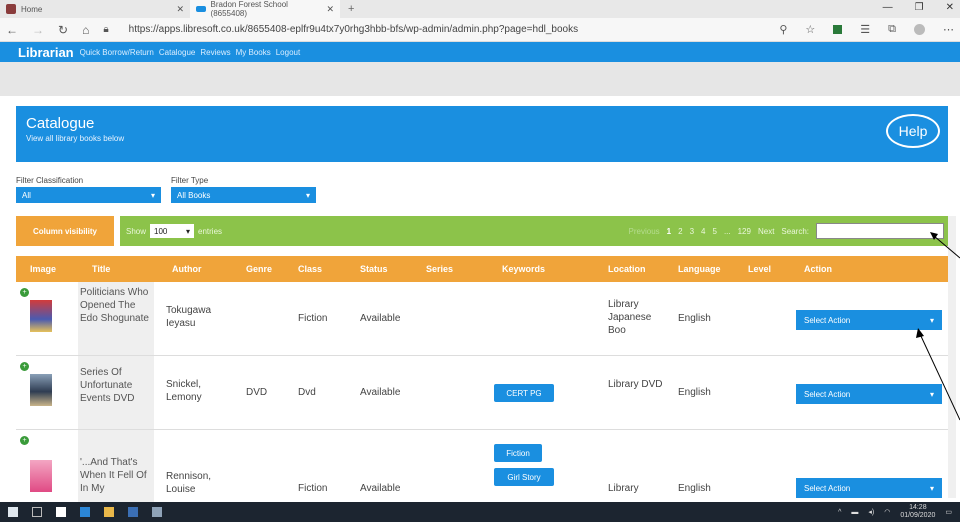 The width and height of the screenshot is (960, 522). I want to click on col-language: Language, so click(699, 269).